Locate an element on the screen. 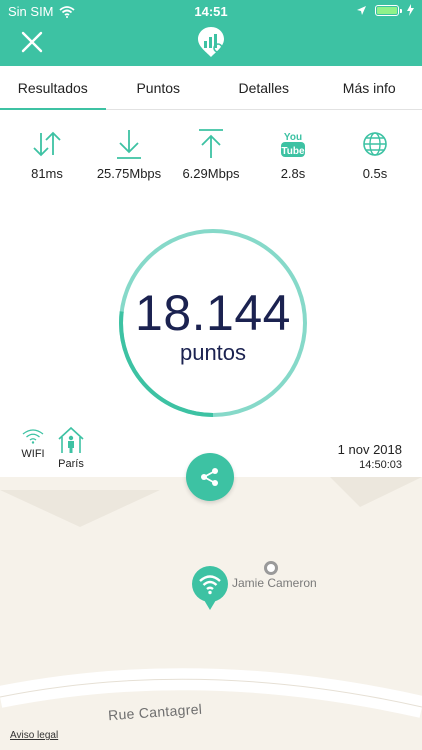 The width and height of the screenshot is (422, 750). connection-label: WIFI is located at coordinates (33, 454).